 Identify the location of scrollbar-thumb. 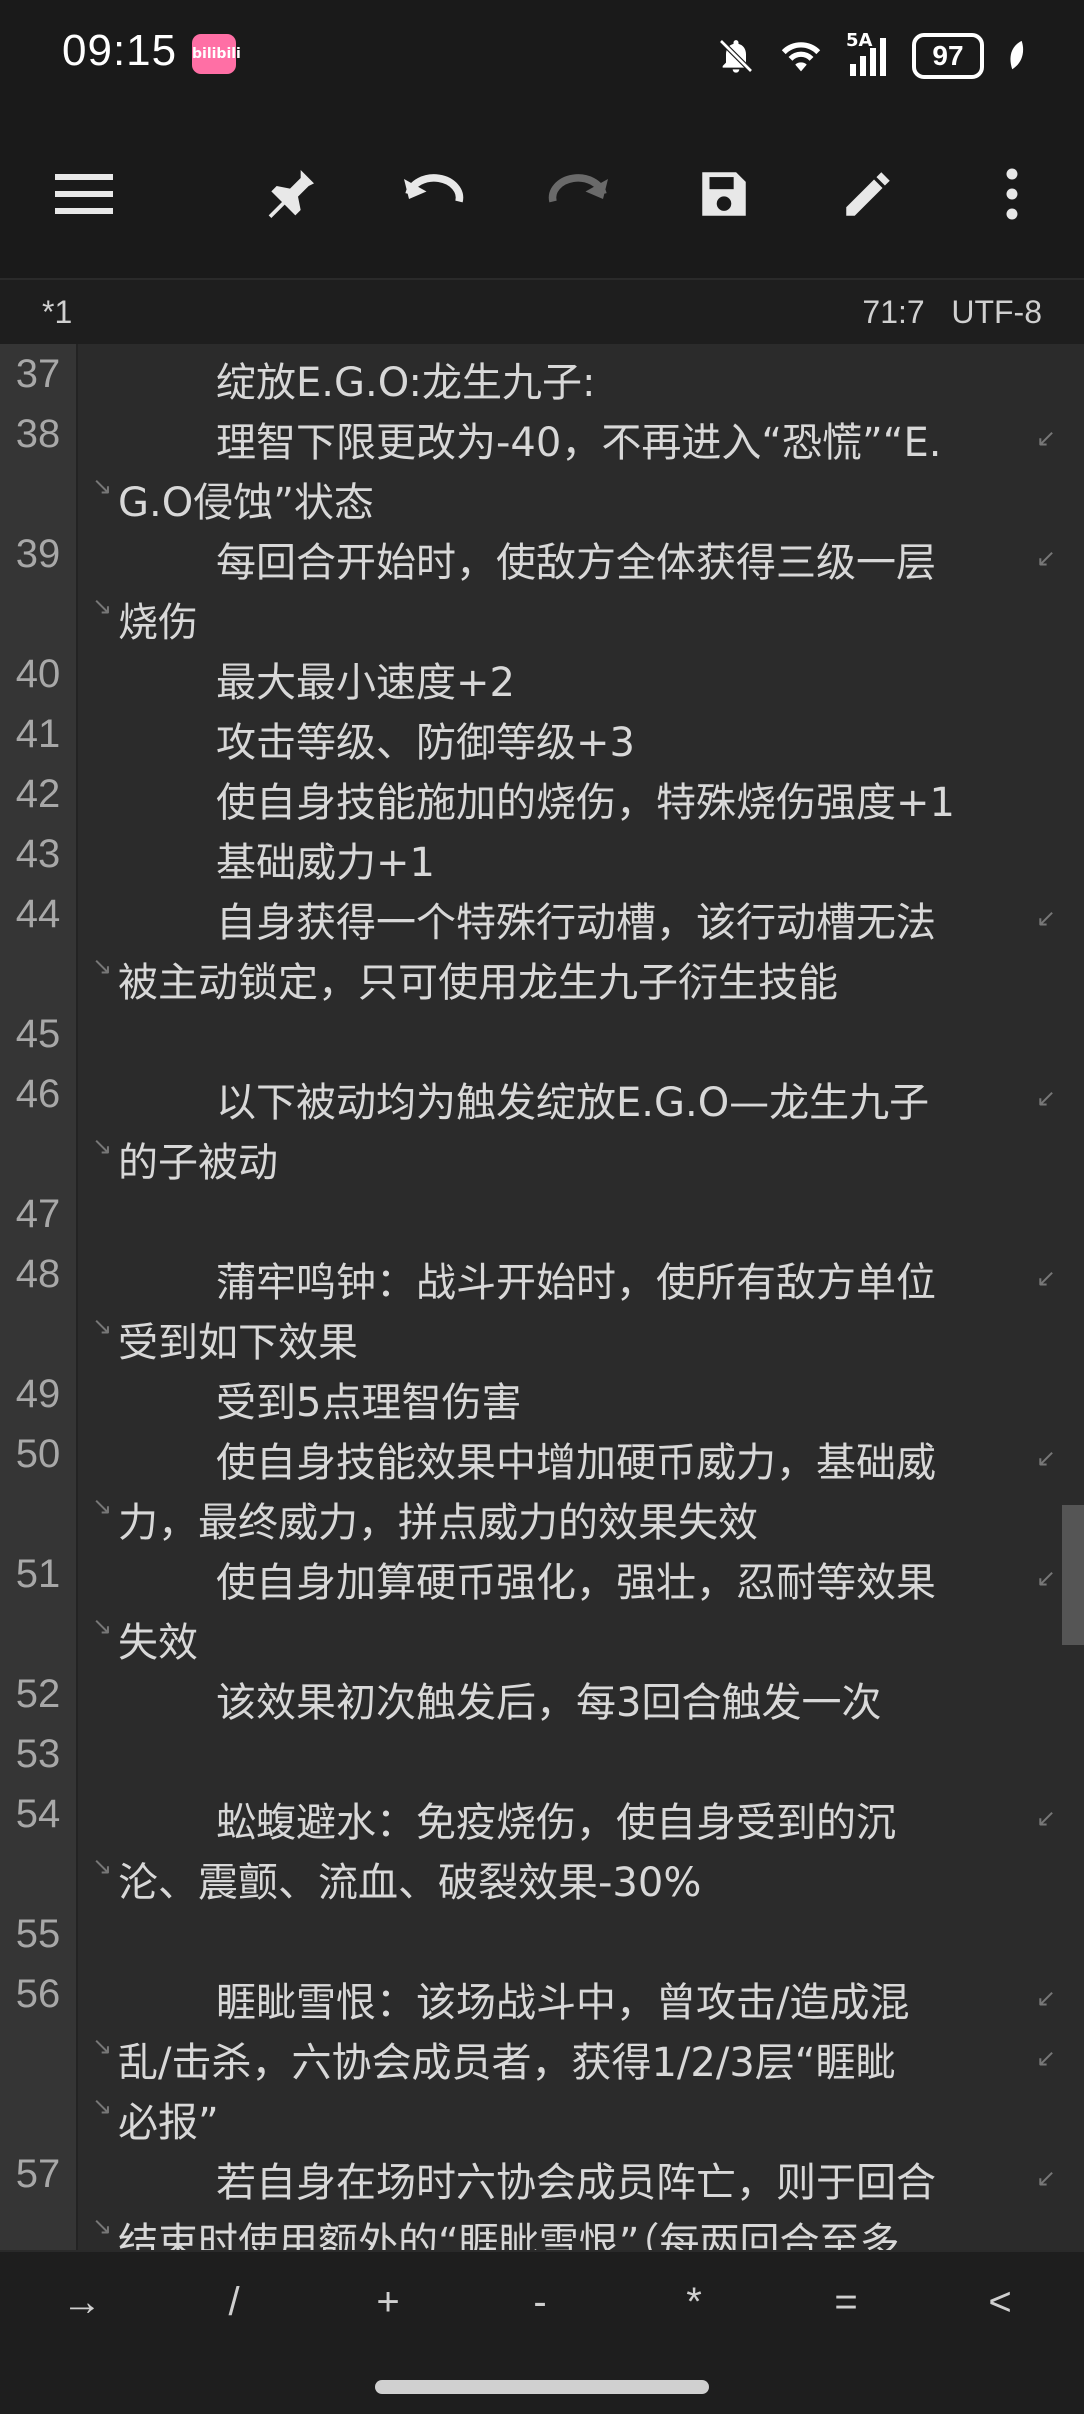
(1073, 1575).